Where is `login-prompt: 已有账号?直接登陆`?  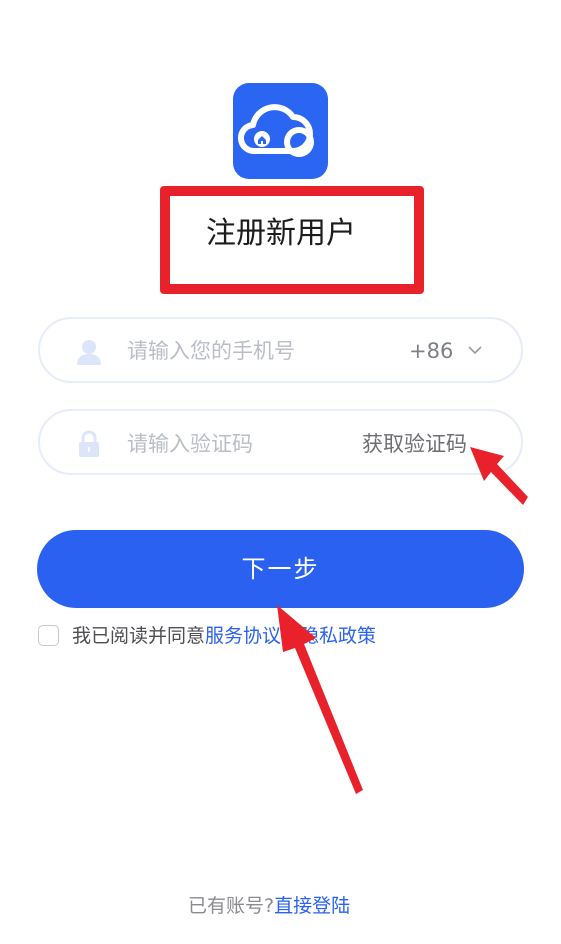 login-prompt: 已有账号?直接登陆 is located at coordinates (269, 906).